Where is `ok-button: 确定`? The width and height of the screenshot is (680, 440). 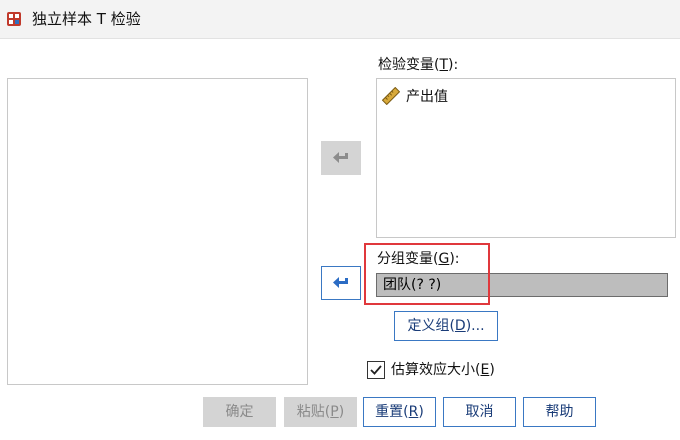 ok-button: 确定 is located at coordinates (239, 412).